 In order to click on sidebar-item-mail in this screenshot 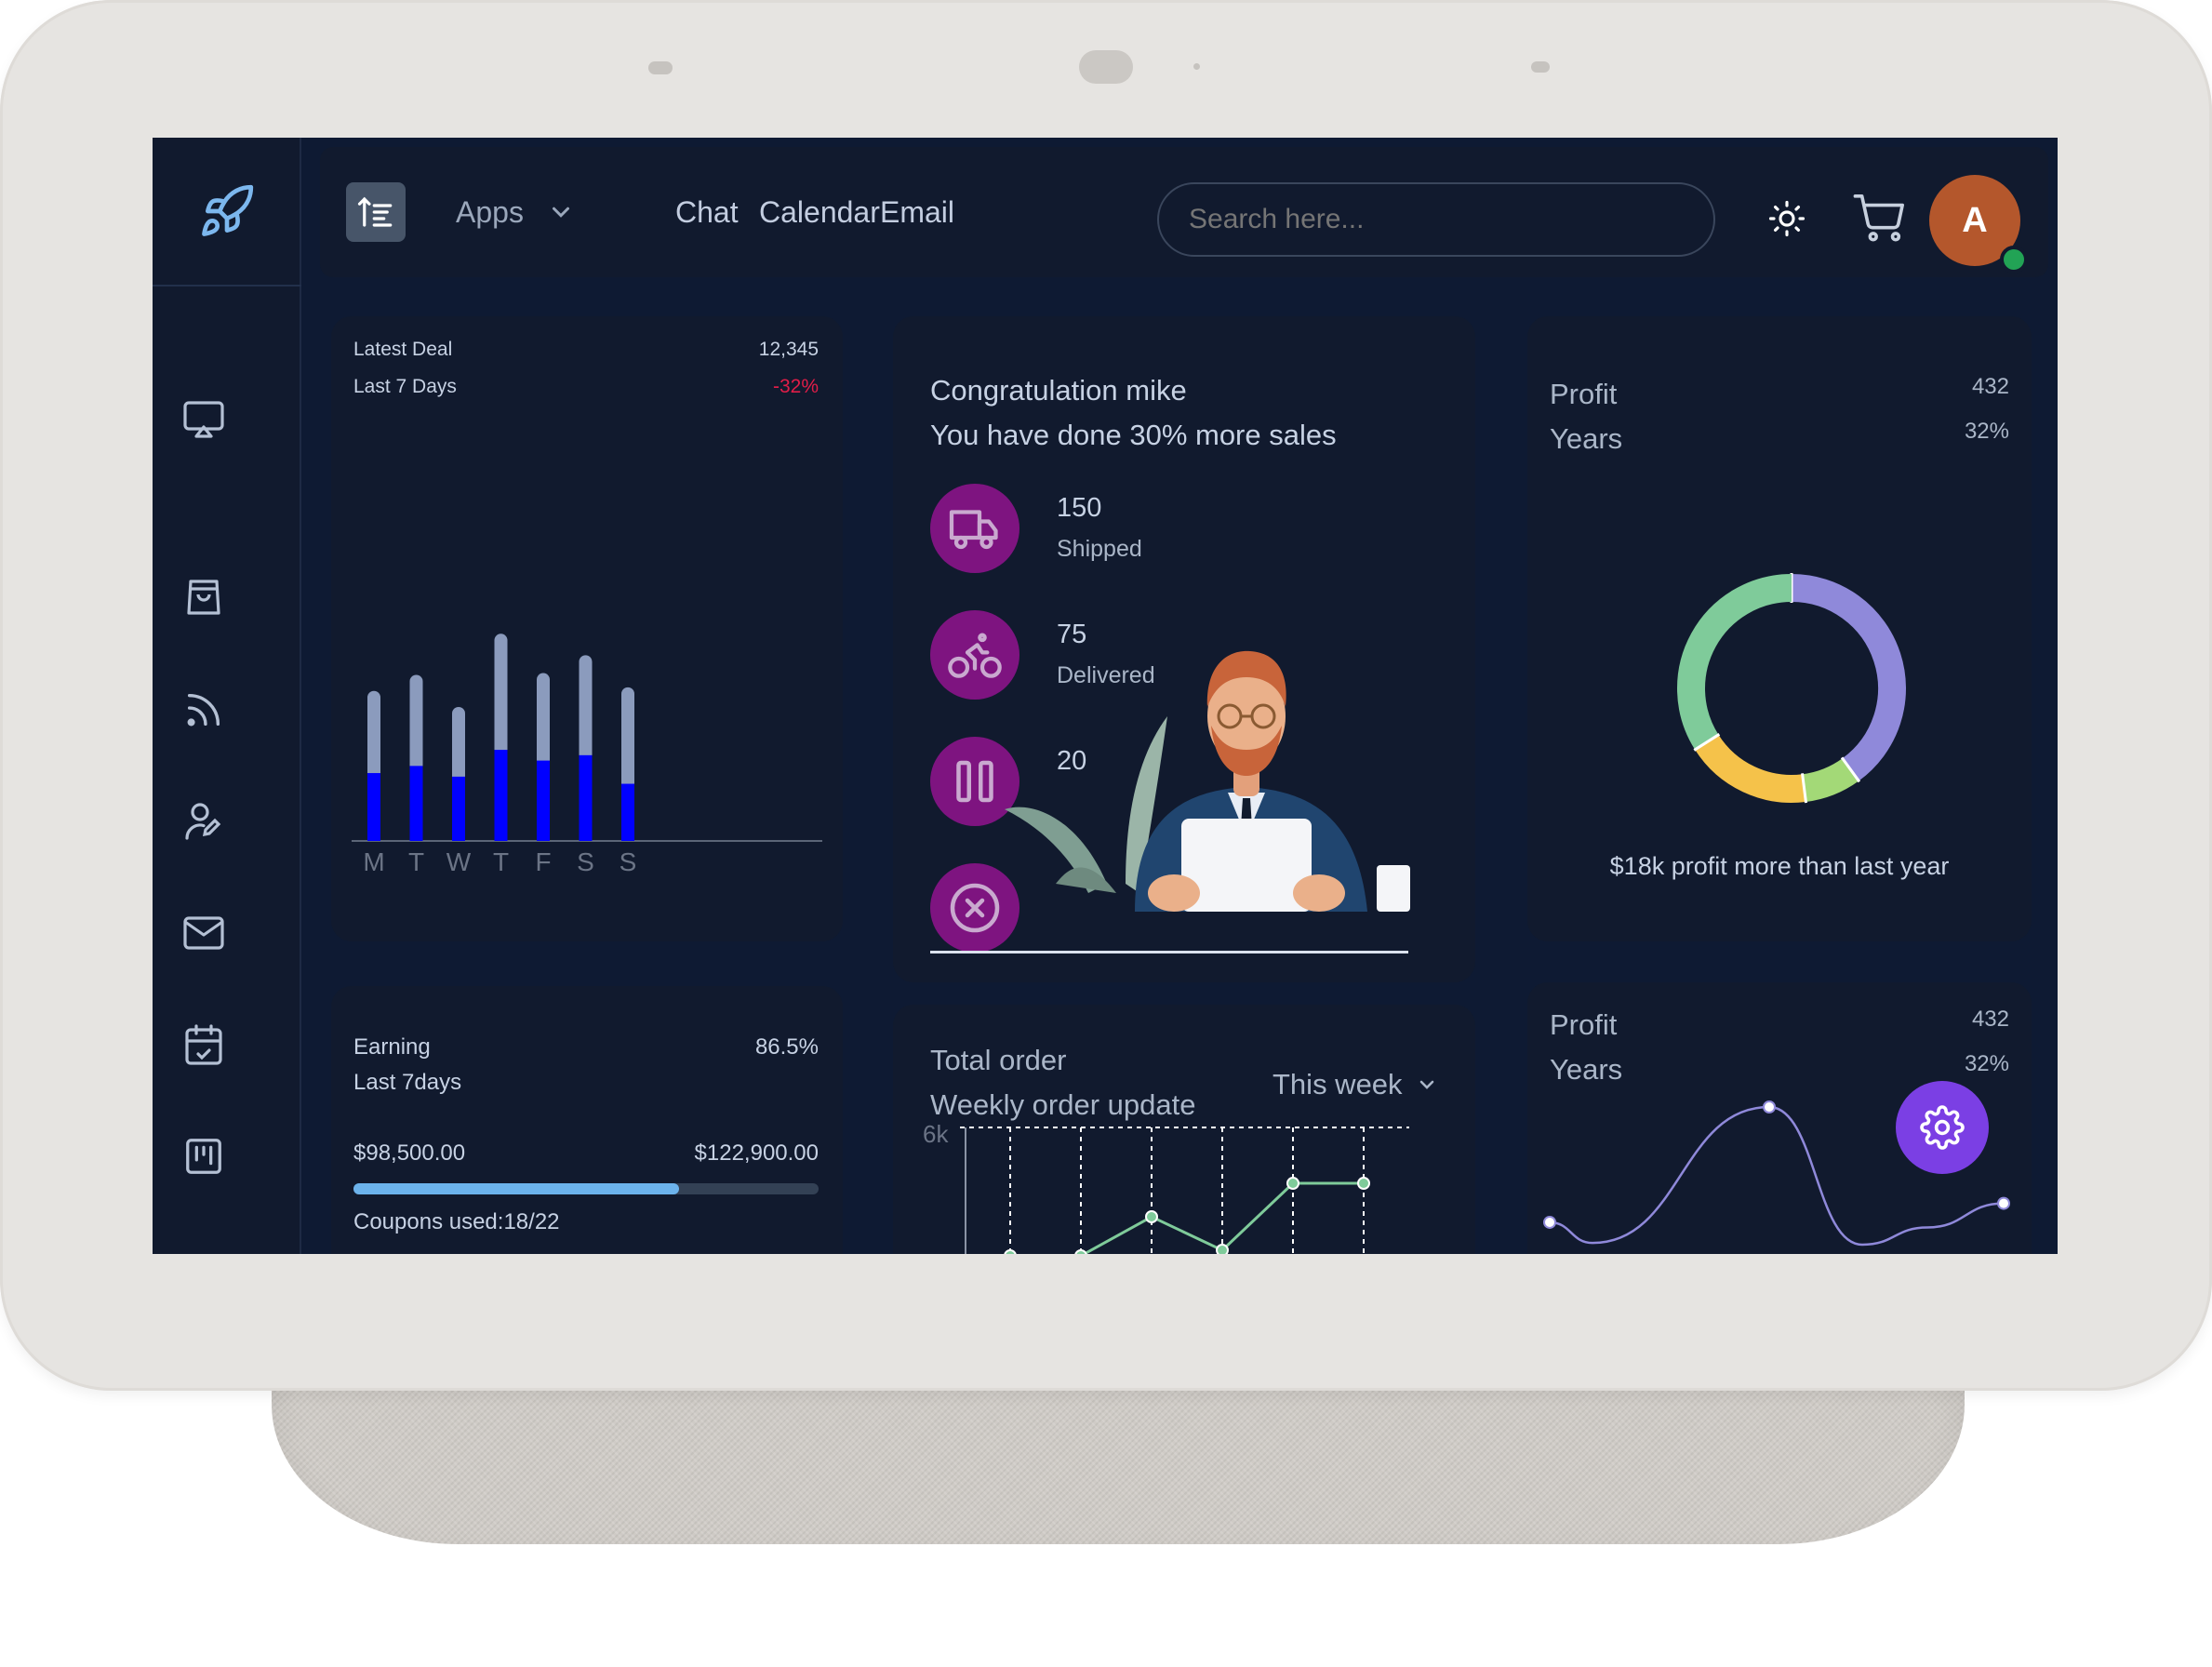, I will do `click(203, 933)`.